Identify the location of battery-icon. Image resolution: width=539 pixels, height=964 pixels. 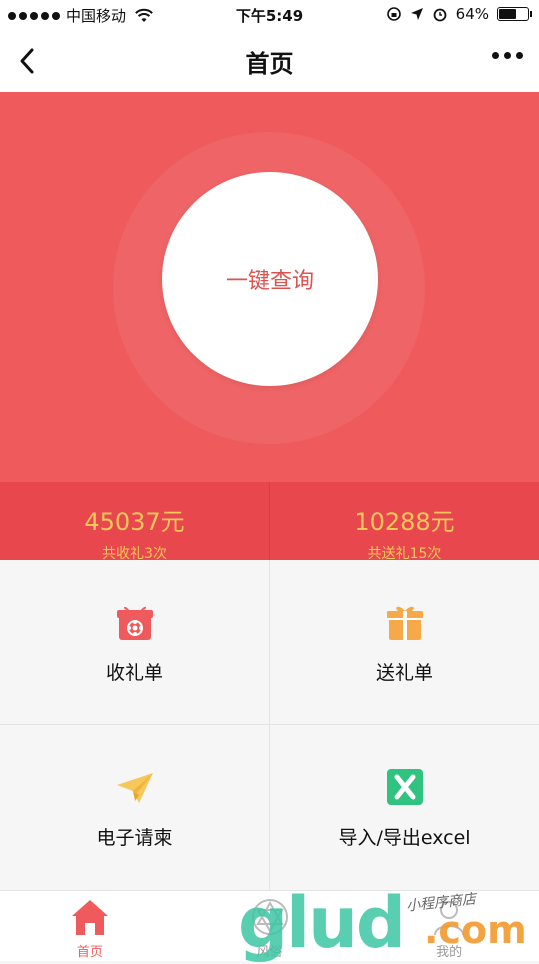
(514, 14).